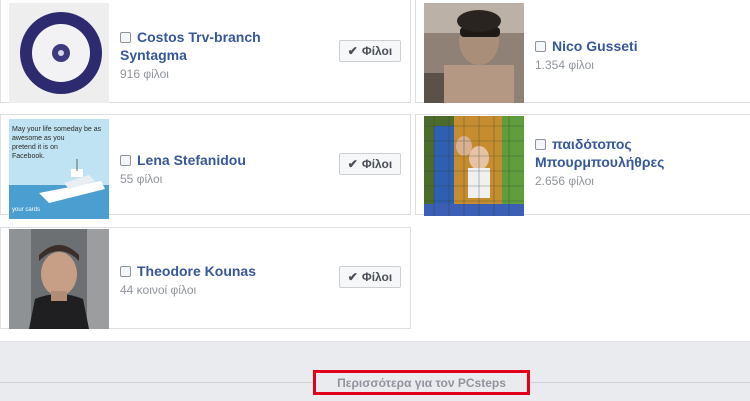 The height and width of the screenshot is (401, 750). I want to click on friend-name: Theodore Kounas, so click(188, 271).